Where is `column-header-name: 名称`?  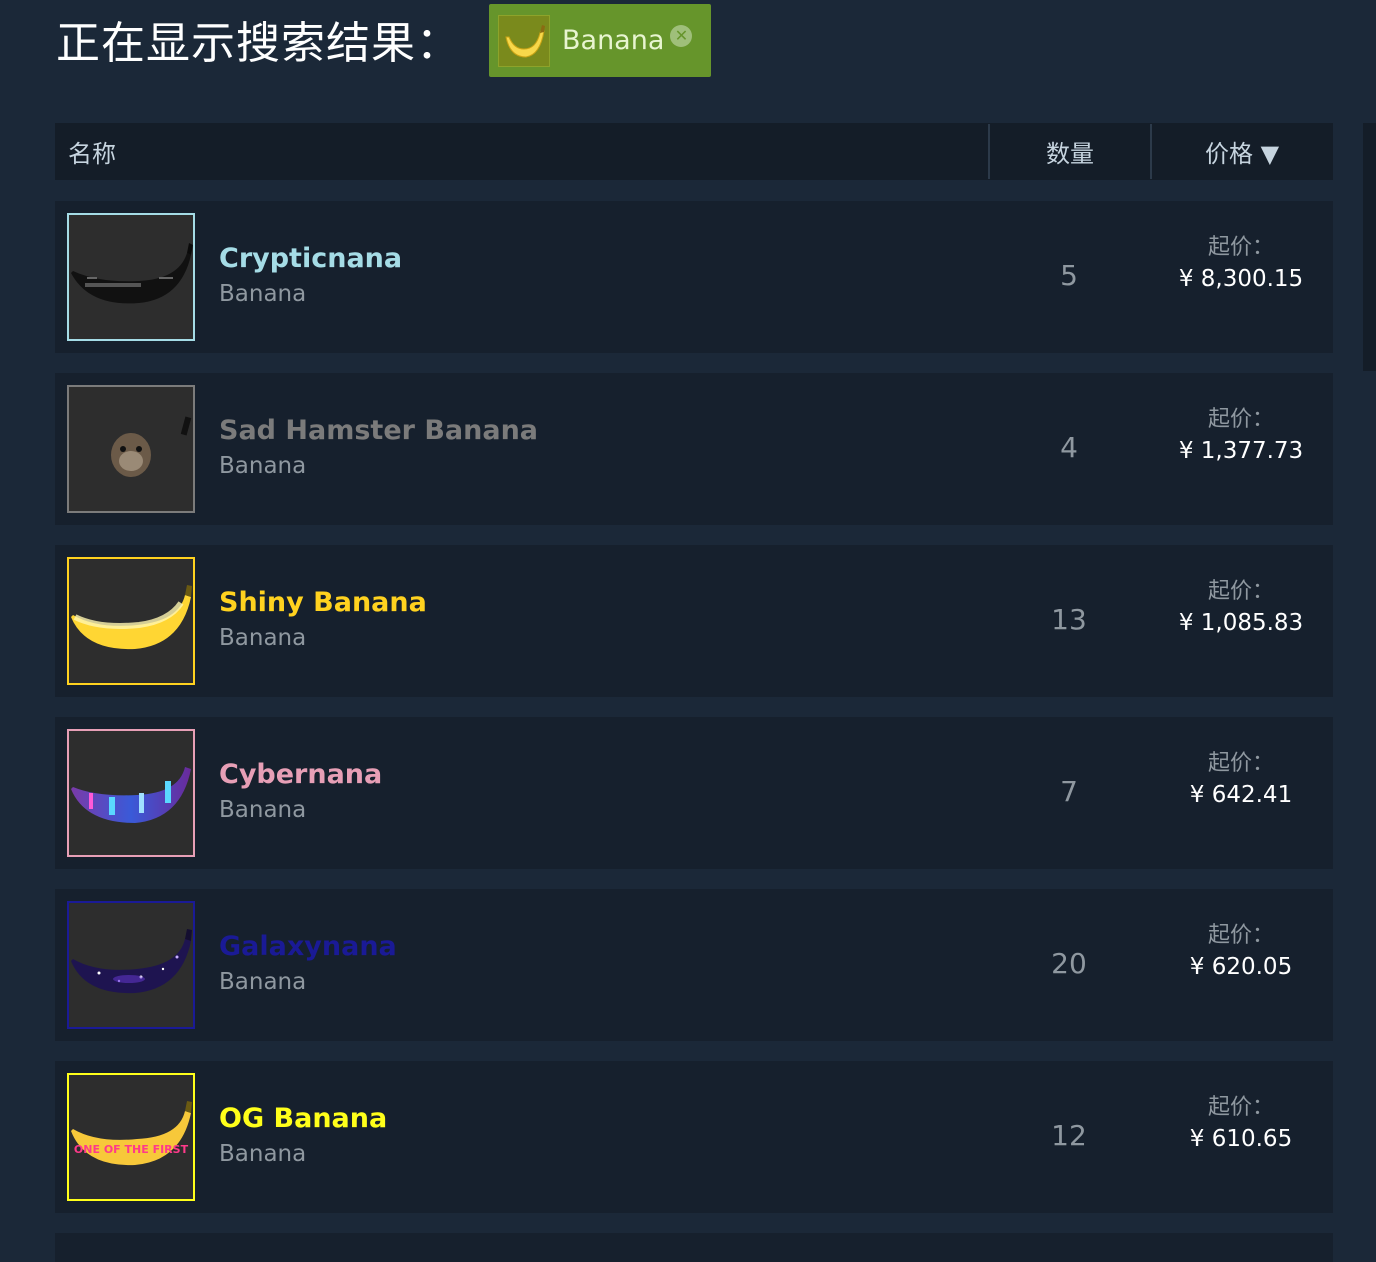
column-header-name: 名称 is located at coordinates (521, 151).